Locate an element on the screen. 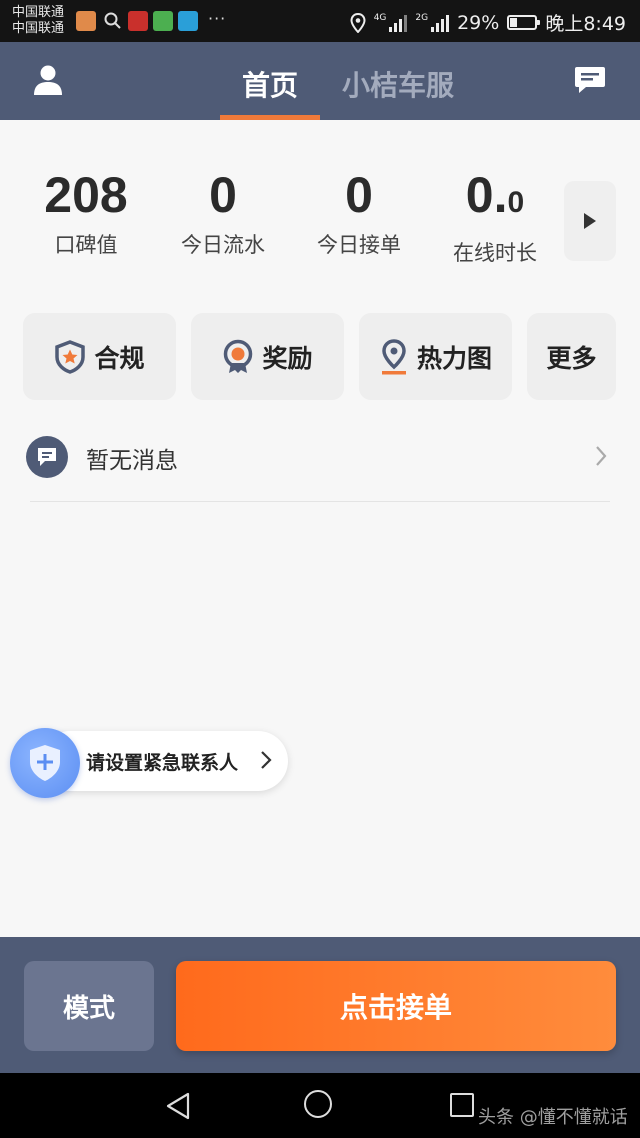 The image size is (640, 1138). compliance-button: 合规 is located at coordinates (99, 356).